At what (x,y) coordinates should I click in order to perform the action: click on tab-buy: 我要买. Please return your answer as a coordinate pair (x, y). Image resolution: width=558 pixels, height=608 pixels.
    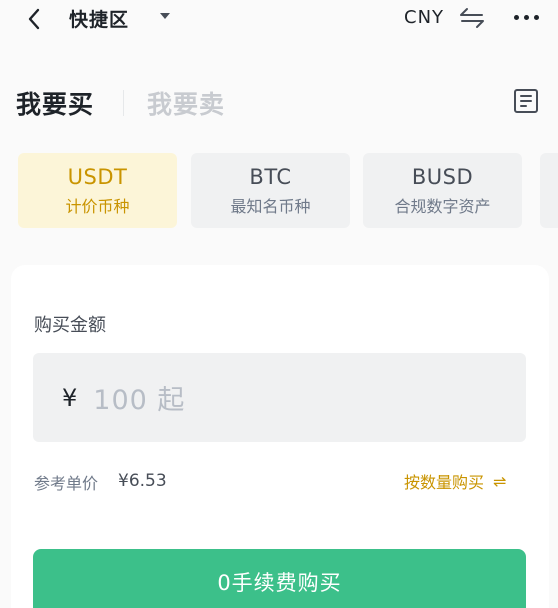
    Looking at the image, I should click on (55, 103).